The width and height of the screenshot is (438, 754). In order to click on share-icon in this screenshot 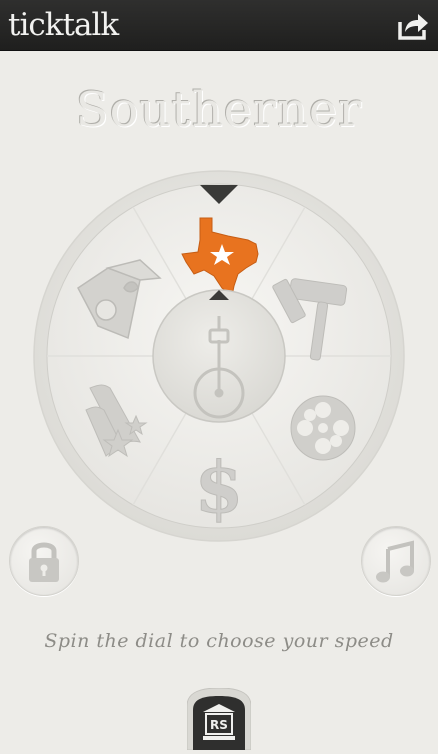, I will do `click(413, 27)`.